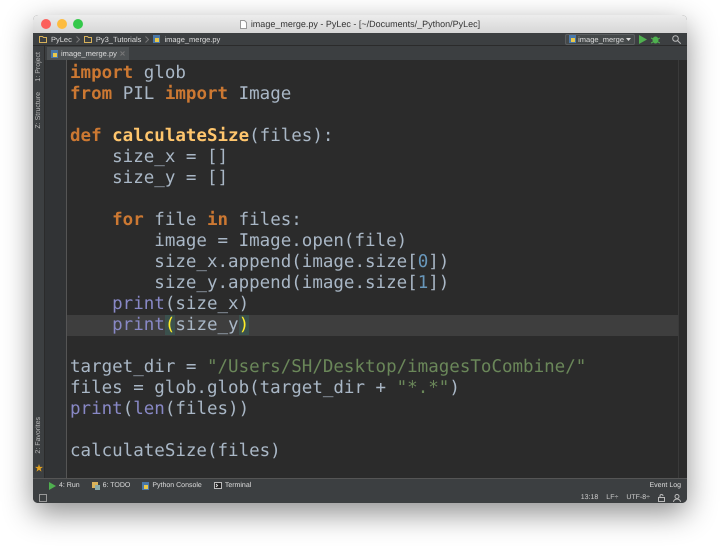 This screenshot has width=720, height=551. I want to click on window-title: image_merge.py - PyLec - [~/Documents/_Python/PyLec], so click(365, 24).